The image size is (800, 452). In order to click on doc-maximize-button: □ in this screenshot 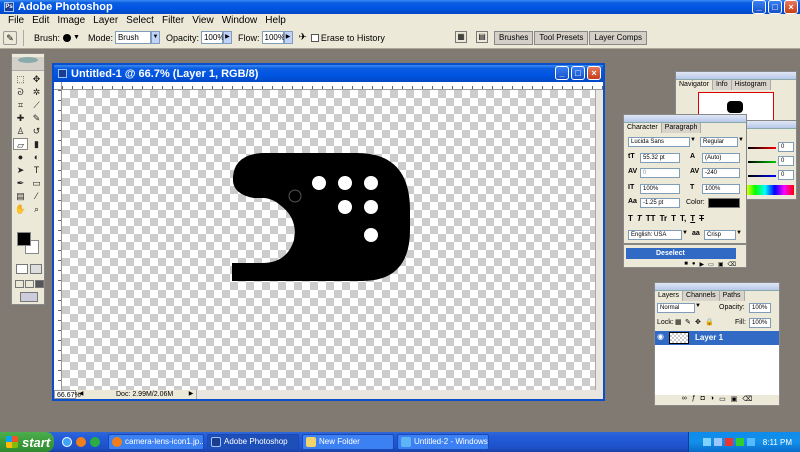, I will do `click(578, 73)`.